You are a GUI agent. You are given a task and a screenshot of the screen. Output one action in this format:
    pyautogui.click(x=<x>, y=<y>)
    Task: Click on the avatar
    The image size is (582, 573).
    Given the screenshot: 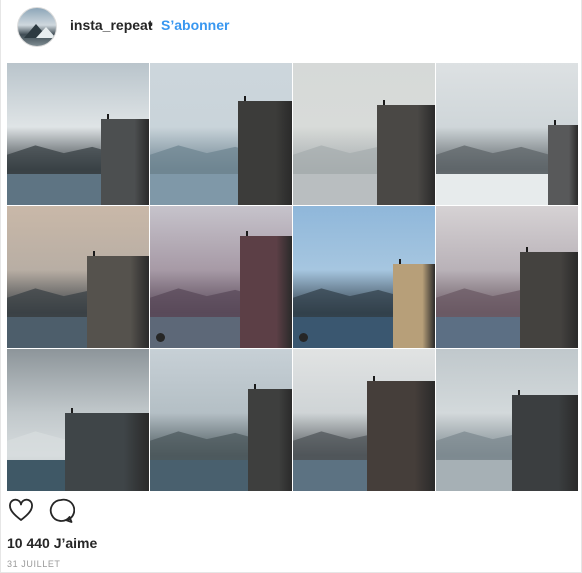 What is the action you would take?
    pyautogui.click(x=37, y=27)
    